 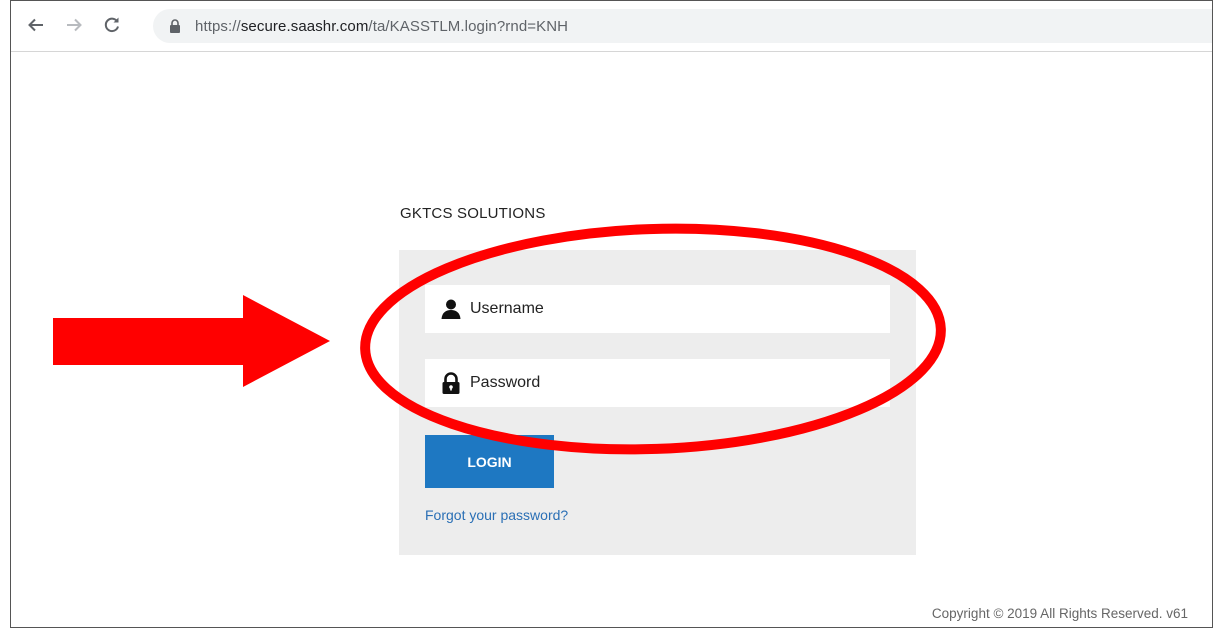 What do you see at coordinates (473, 213) in the screenshot?
I see `company-name: GKTCS SOLUTIONS` at bounding box center [473, 213].